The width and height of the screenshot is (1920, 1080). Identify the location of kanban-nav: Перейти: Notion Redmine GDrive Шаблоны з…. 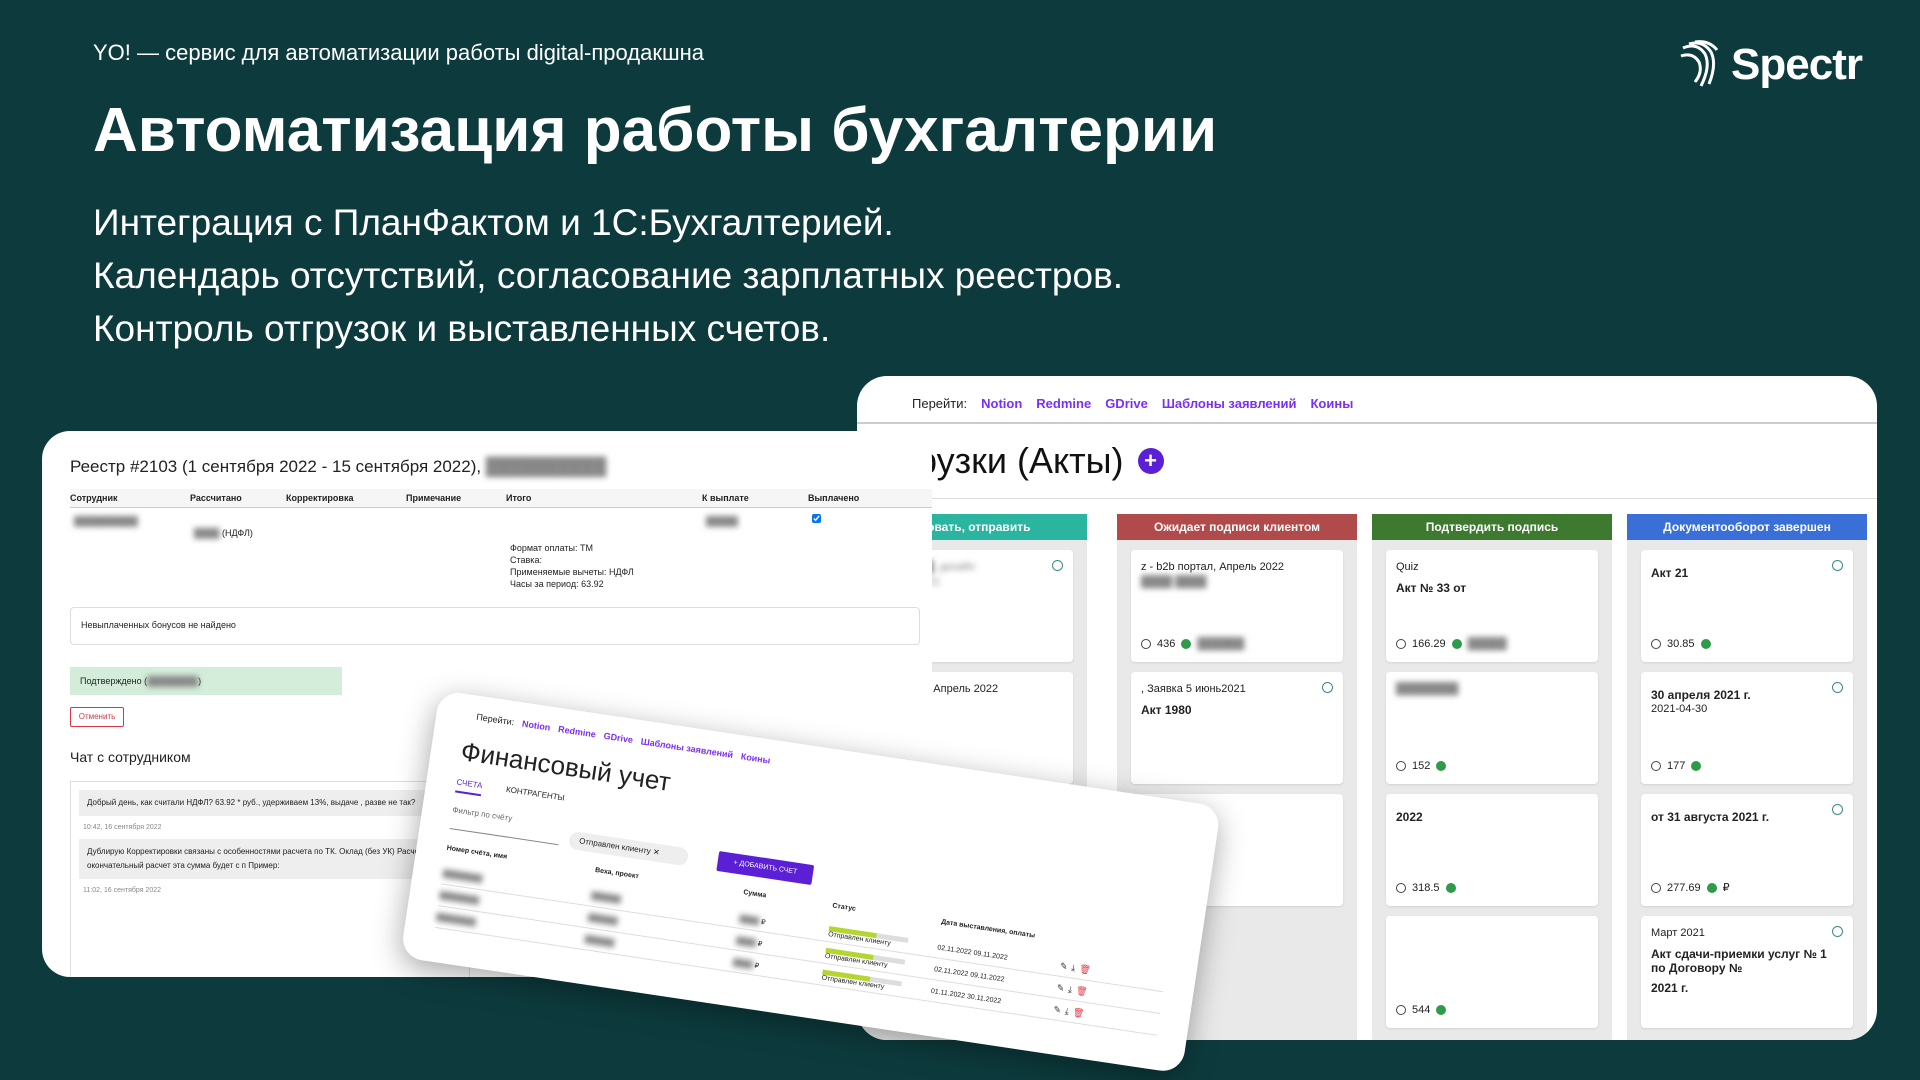
(1132, 403).